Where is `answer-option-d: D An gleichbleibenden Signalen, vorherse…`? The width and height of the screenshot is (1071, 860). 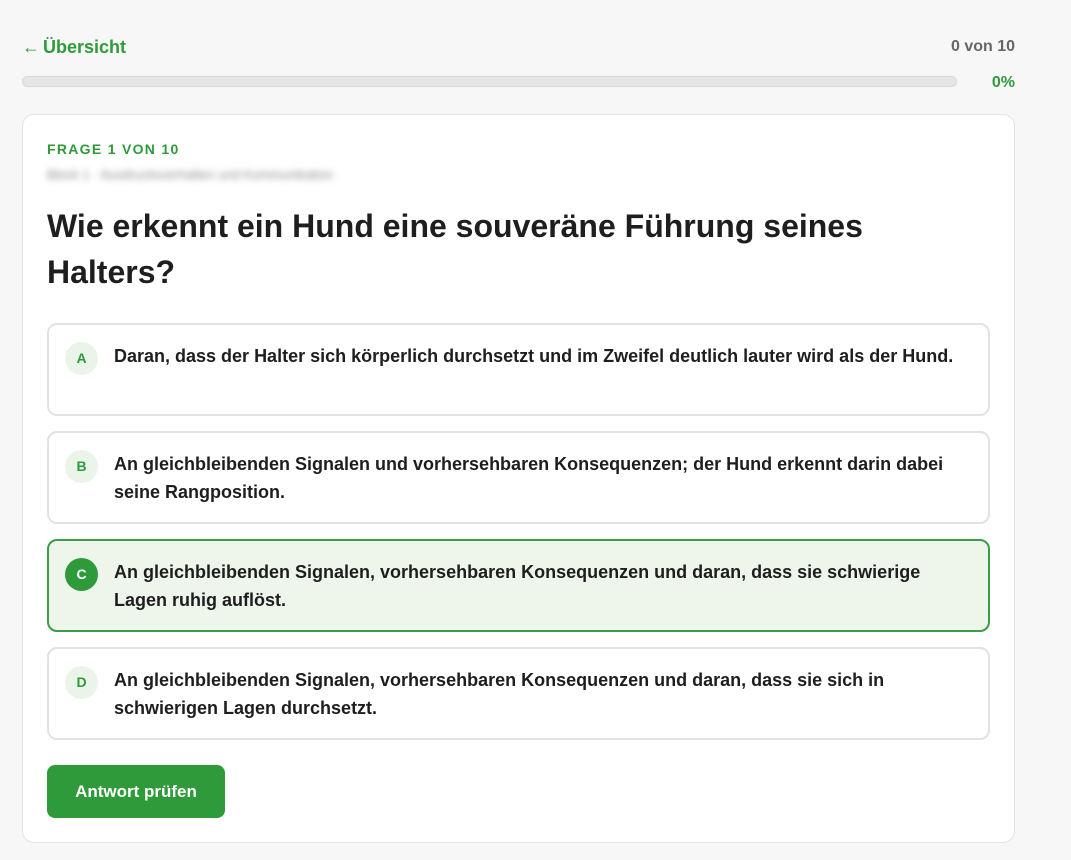
answer-option-d: D An gleichbleibenden Signalen, vorherse… is located at coordinates (518, 693).